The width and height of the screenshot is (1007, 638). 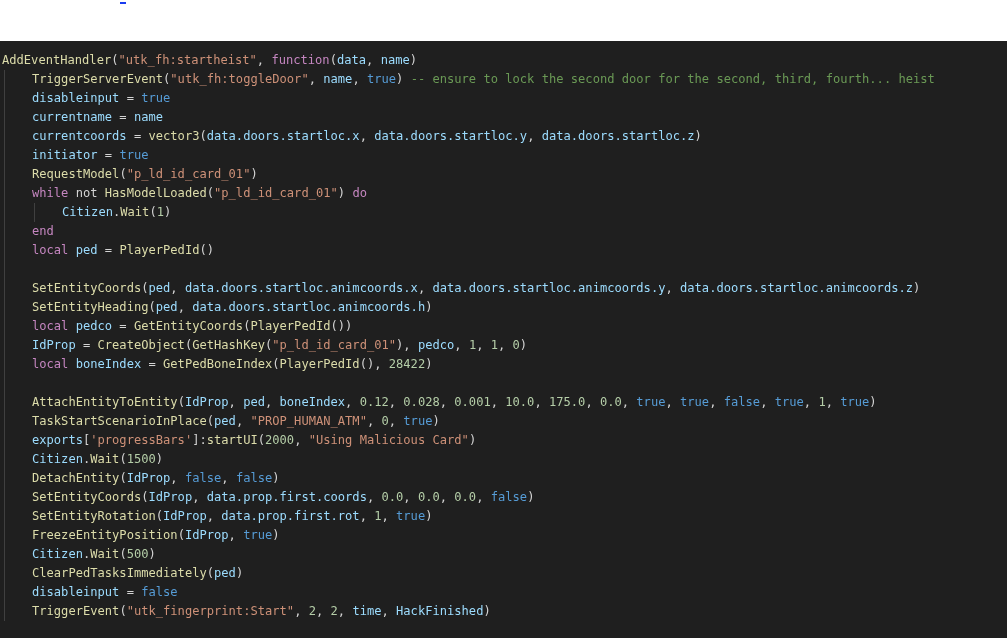 What do you see at coordinates (98, 117) in the screenshot?
I see `code-line: currentname = name` at bounding box center [98, 117].